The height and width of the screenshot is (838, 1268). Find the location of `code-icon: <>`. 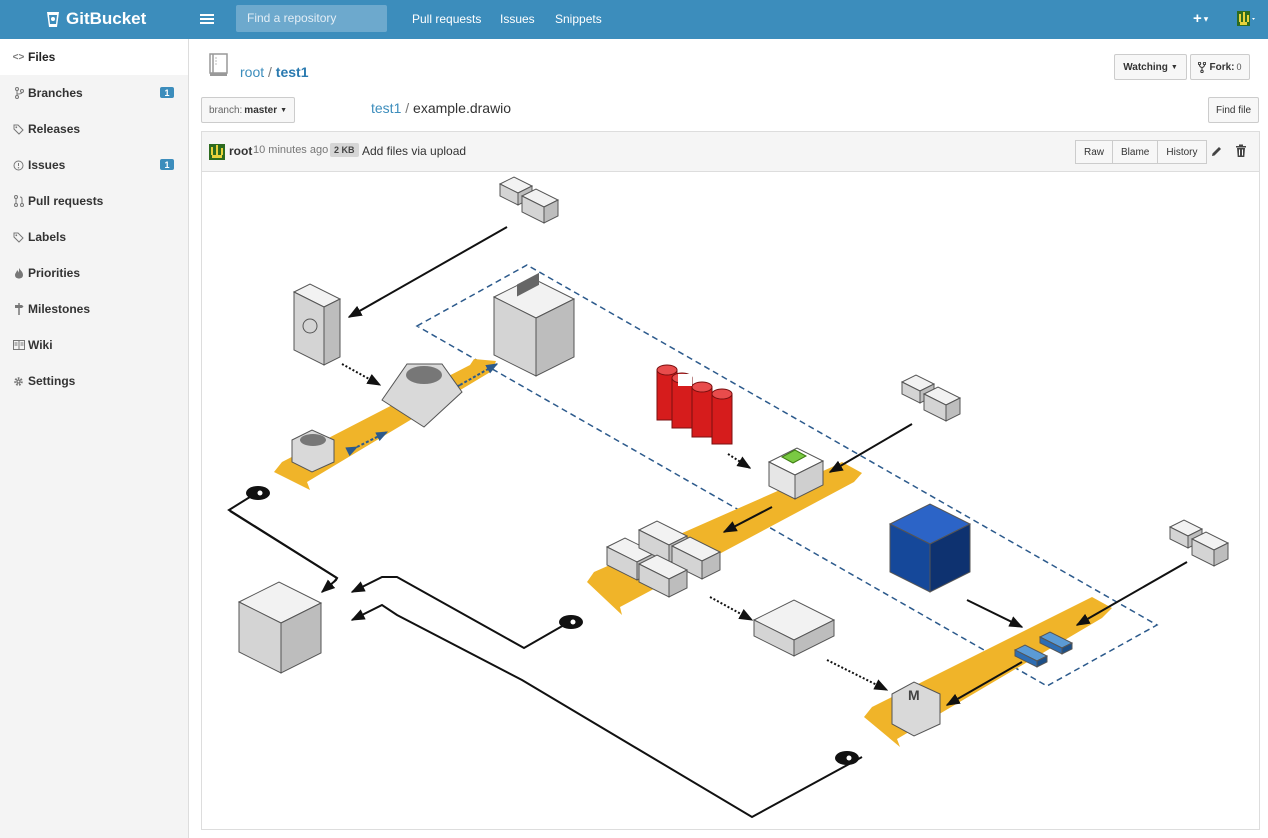

code-icon: <> is located at coordinates (18, 57).